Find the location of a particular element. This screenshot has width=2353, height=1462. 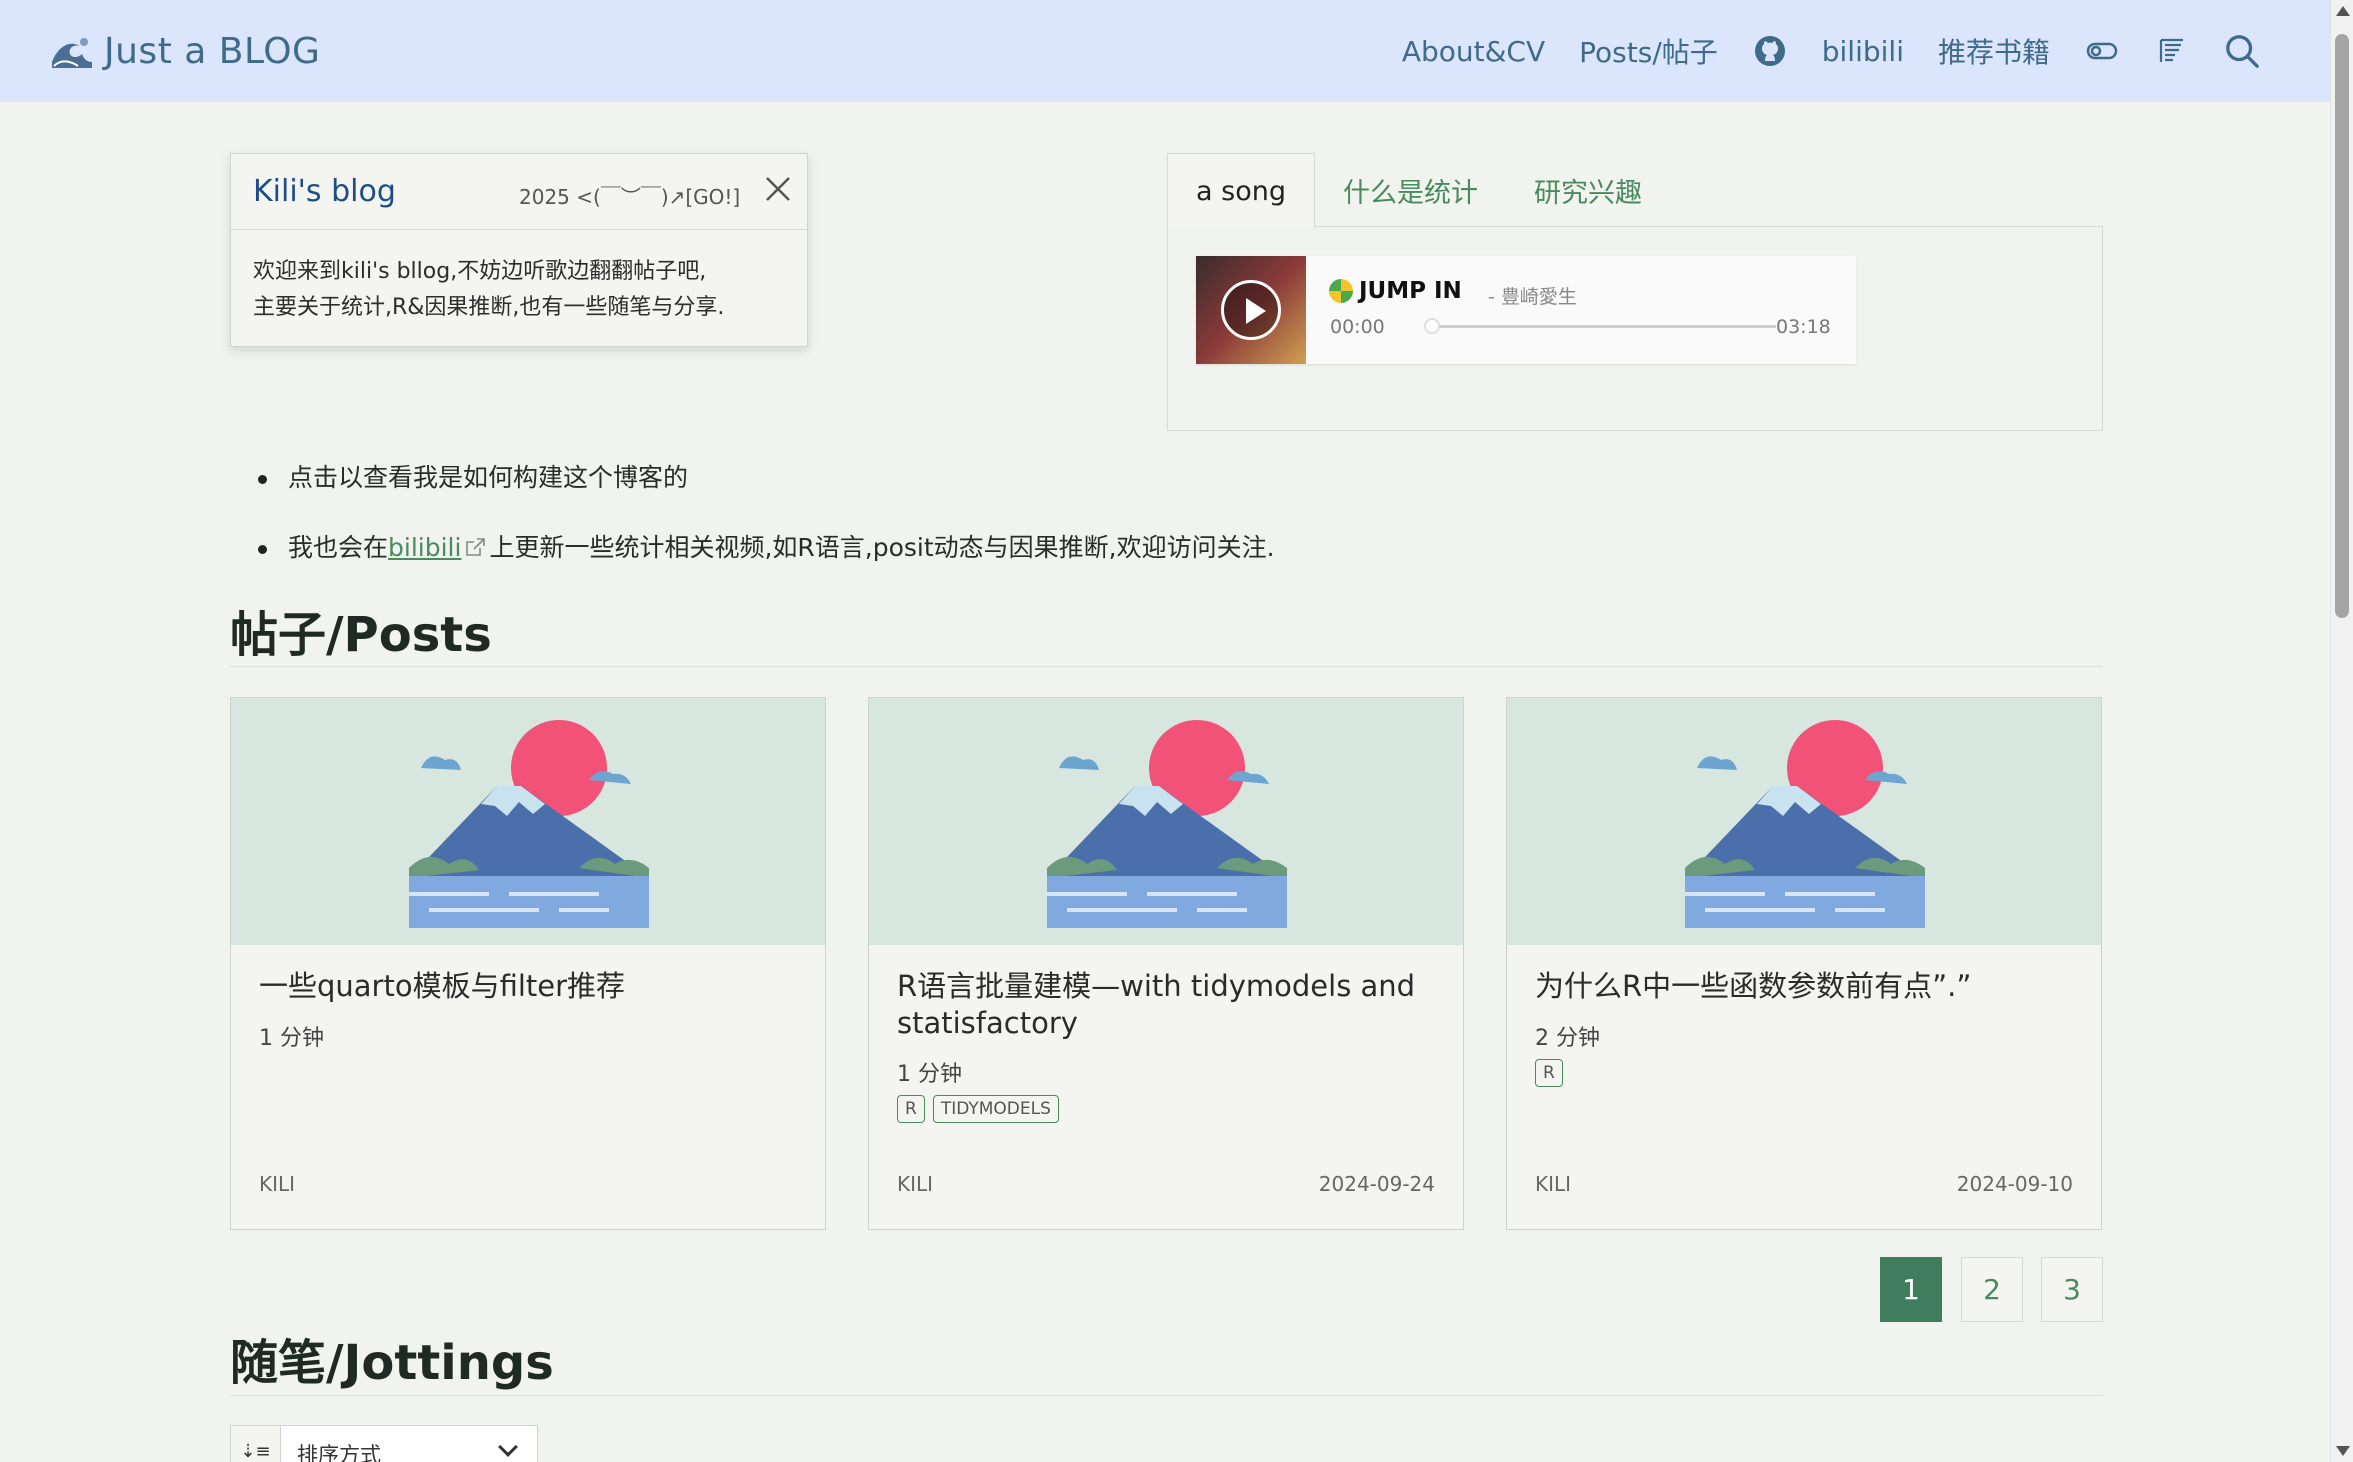

nav-items: About&CV Posts/帖子 bilibili 推荐书籍 is located at coordinates (1831, 51).